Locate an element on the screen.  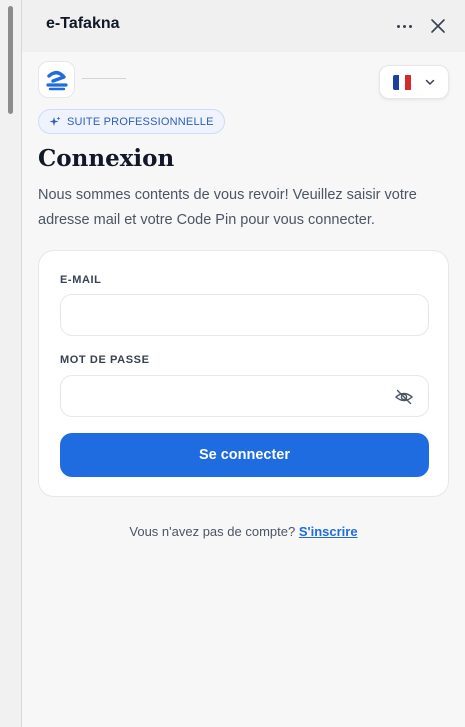
app-title: e-Tafakna is located at coordinates (83, 23).